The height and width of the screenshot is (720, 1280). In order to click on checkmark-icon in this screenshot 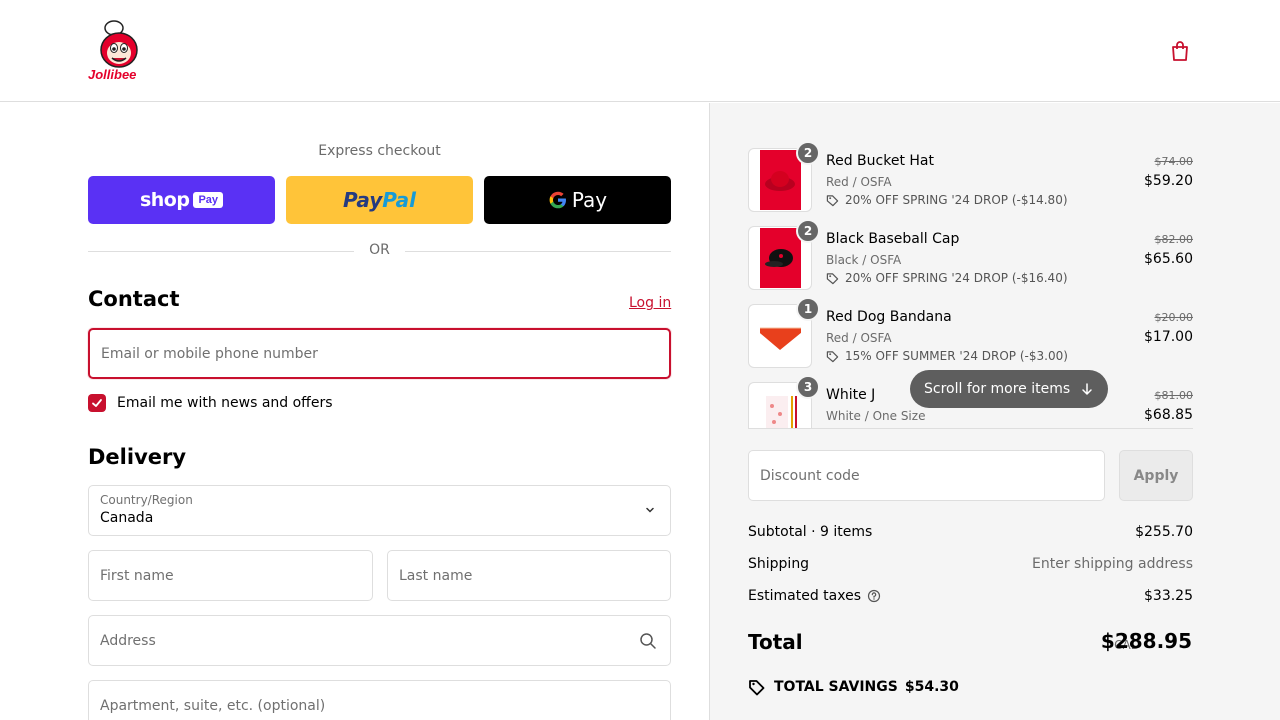, I will do `click(97, 403)`.